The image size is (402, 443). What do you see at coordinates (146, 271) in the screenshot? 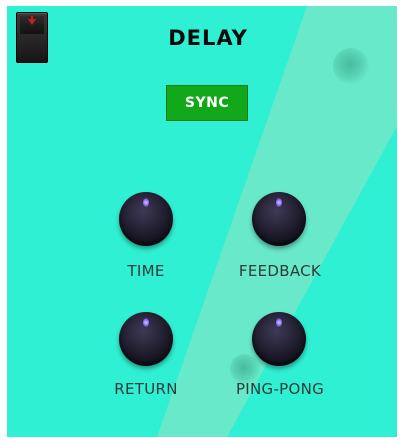
I see `time-knob-label: TIME` at bounding box center [146, 271].